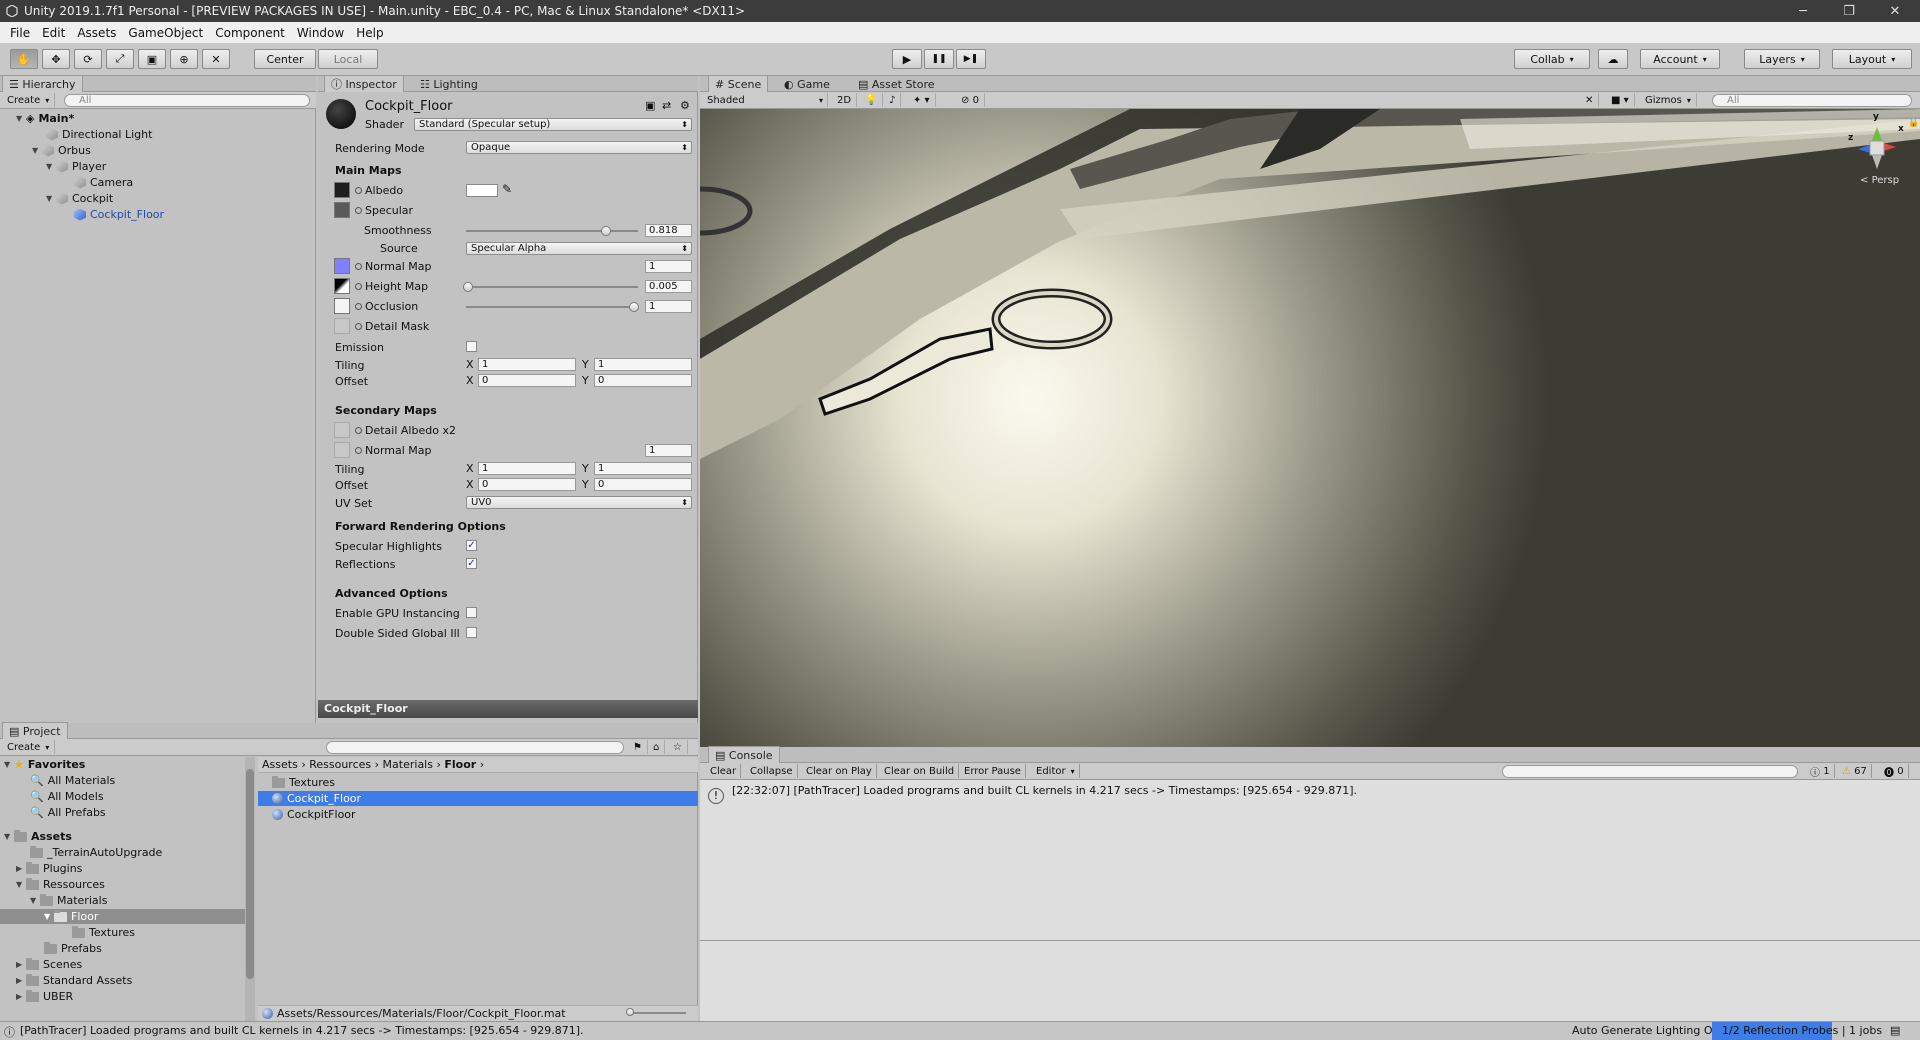  I want to click on detail-mask-texture-slot, so click(342, 326).